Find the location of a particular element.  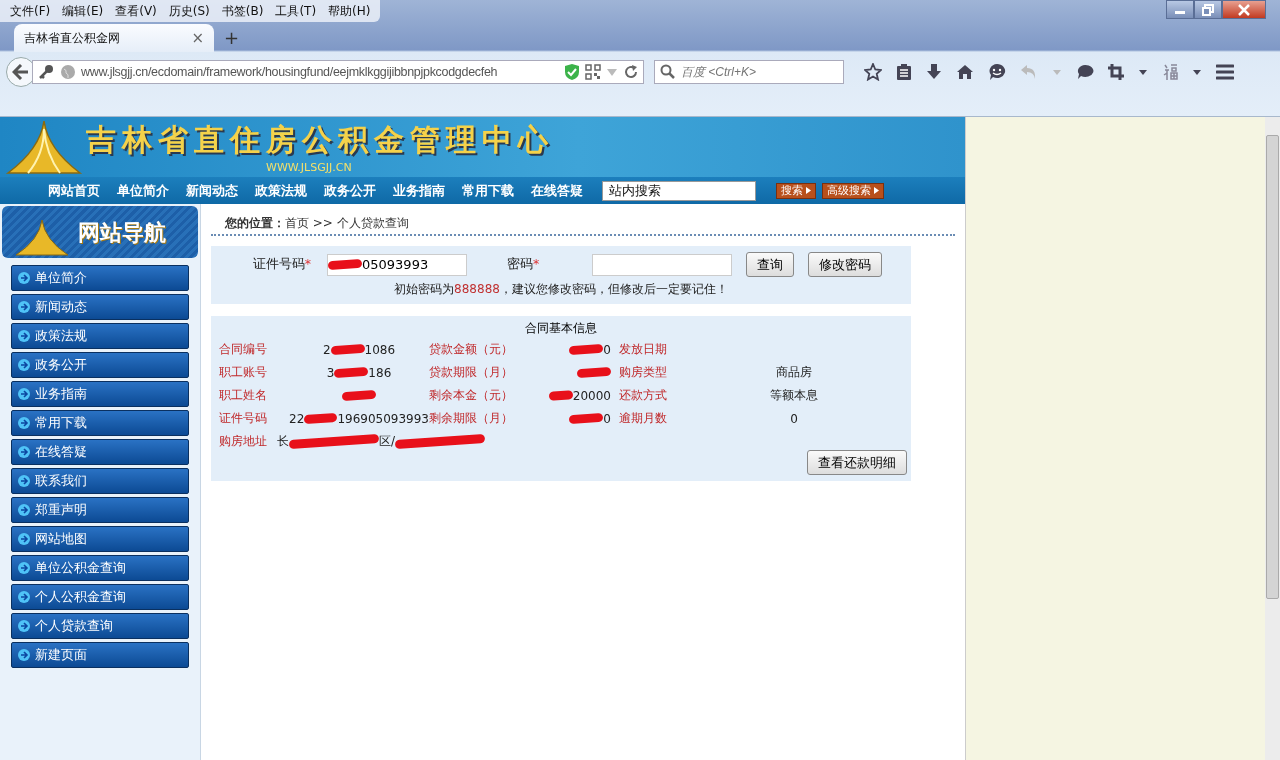

menu-item: 历史(S) is located at coordinates (189, 11).